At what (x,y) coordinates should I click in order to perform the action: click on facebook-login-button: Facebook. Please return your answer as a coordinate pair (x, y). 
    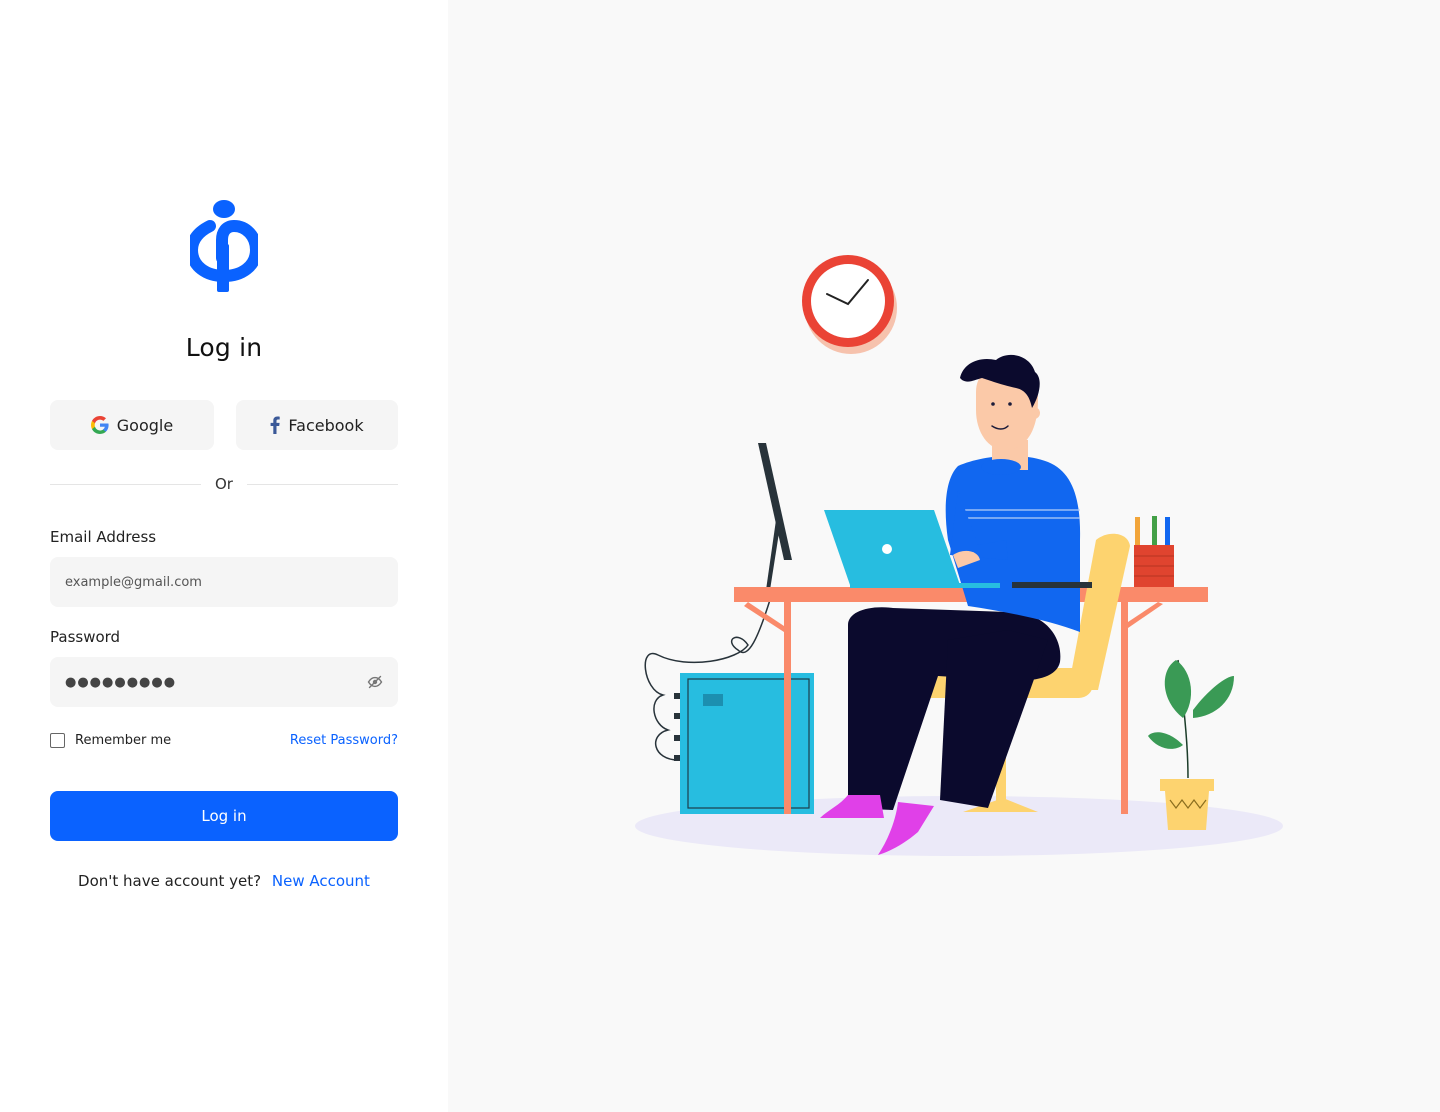
    Looking at the image, I should click on (317, 425).